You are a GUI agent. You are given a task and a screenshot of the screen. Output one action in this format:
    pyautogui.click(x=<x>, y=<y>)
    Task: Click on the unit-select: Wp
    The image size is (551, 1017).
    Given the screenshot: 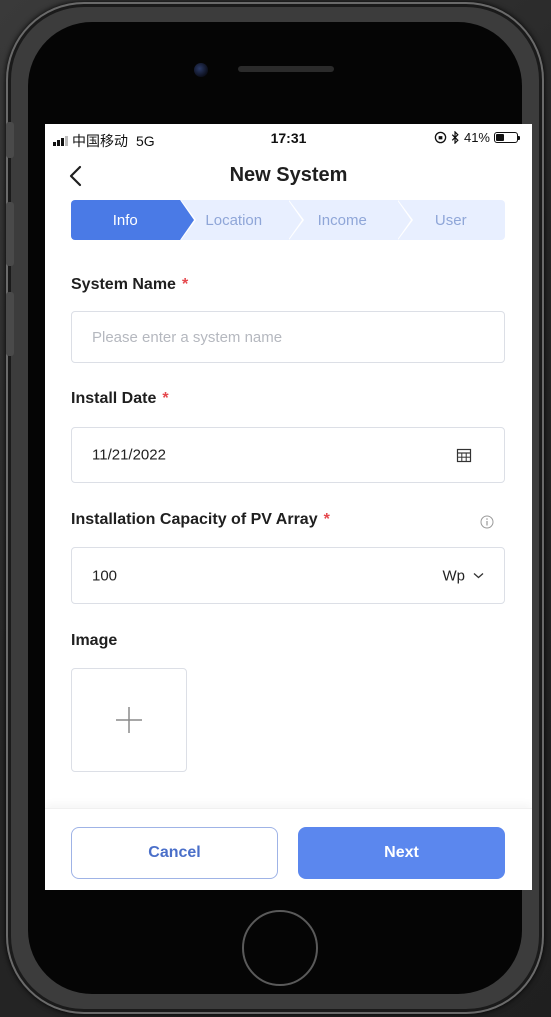 What is the action you would take?
    pyautogui.click(x=464, y=575)
    